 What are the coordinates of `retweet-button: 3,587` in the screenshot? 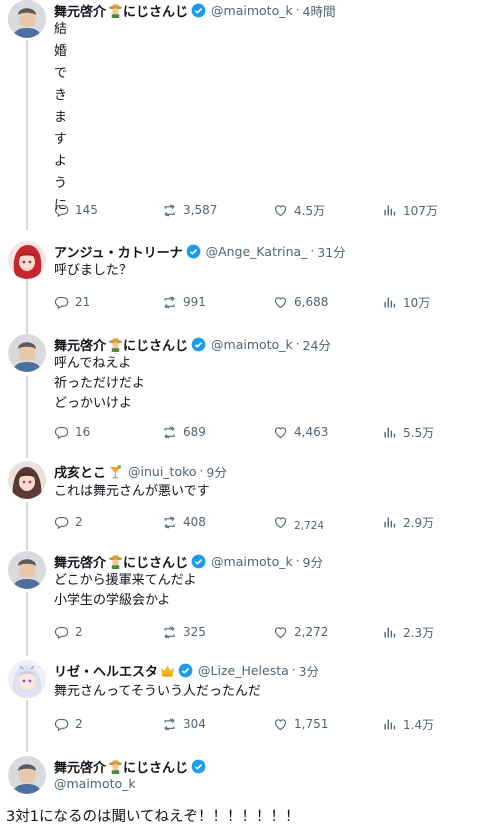 It's located at (189, 210).